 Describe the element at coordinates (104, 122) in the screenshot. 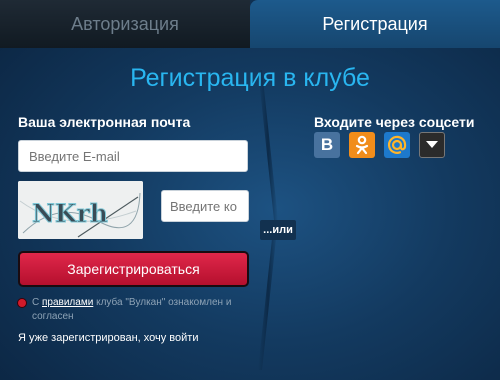

I see `email-label: Ваша электронная почта` at that location.